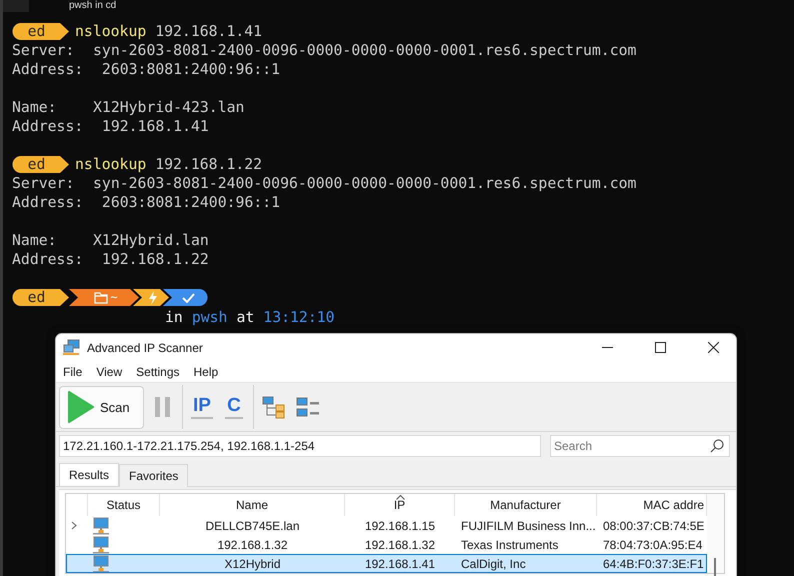  What do you see at coordinates (210, 317) in the screenshot?
I see `shell-name: pwsh` at bounding box center [210, 317].